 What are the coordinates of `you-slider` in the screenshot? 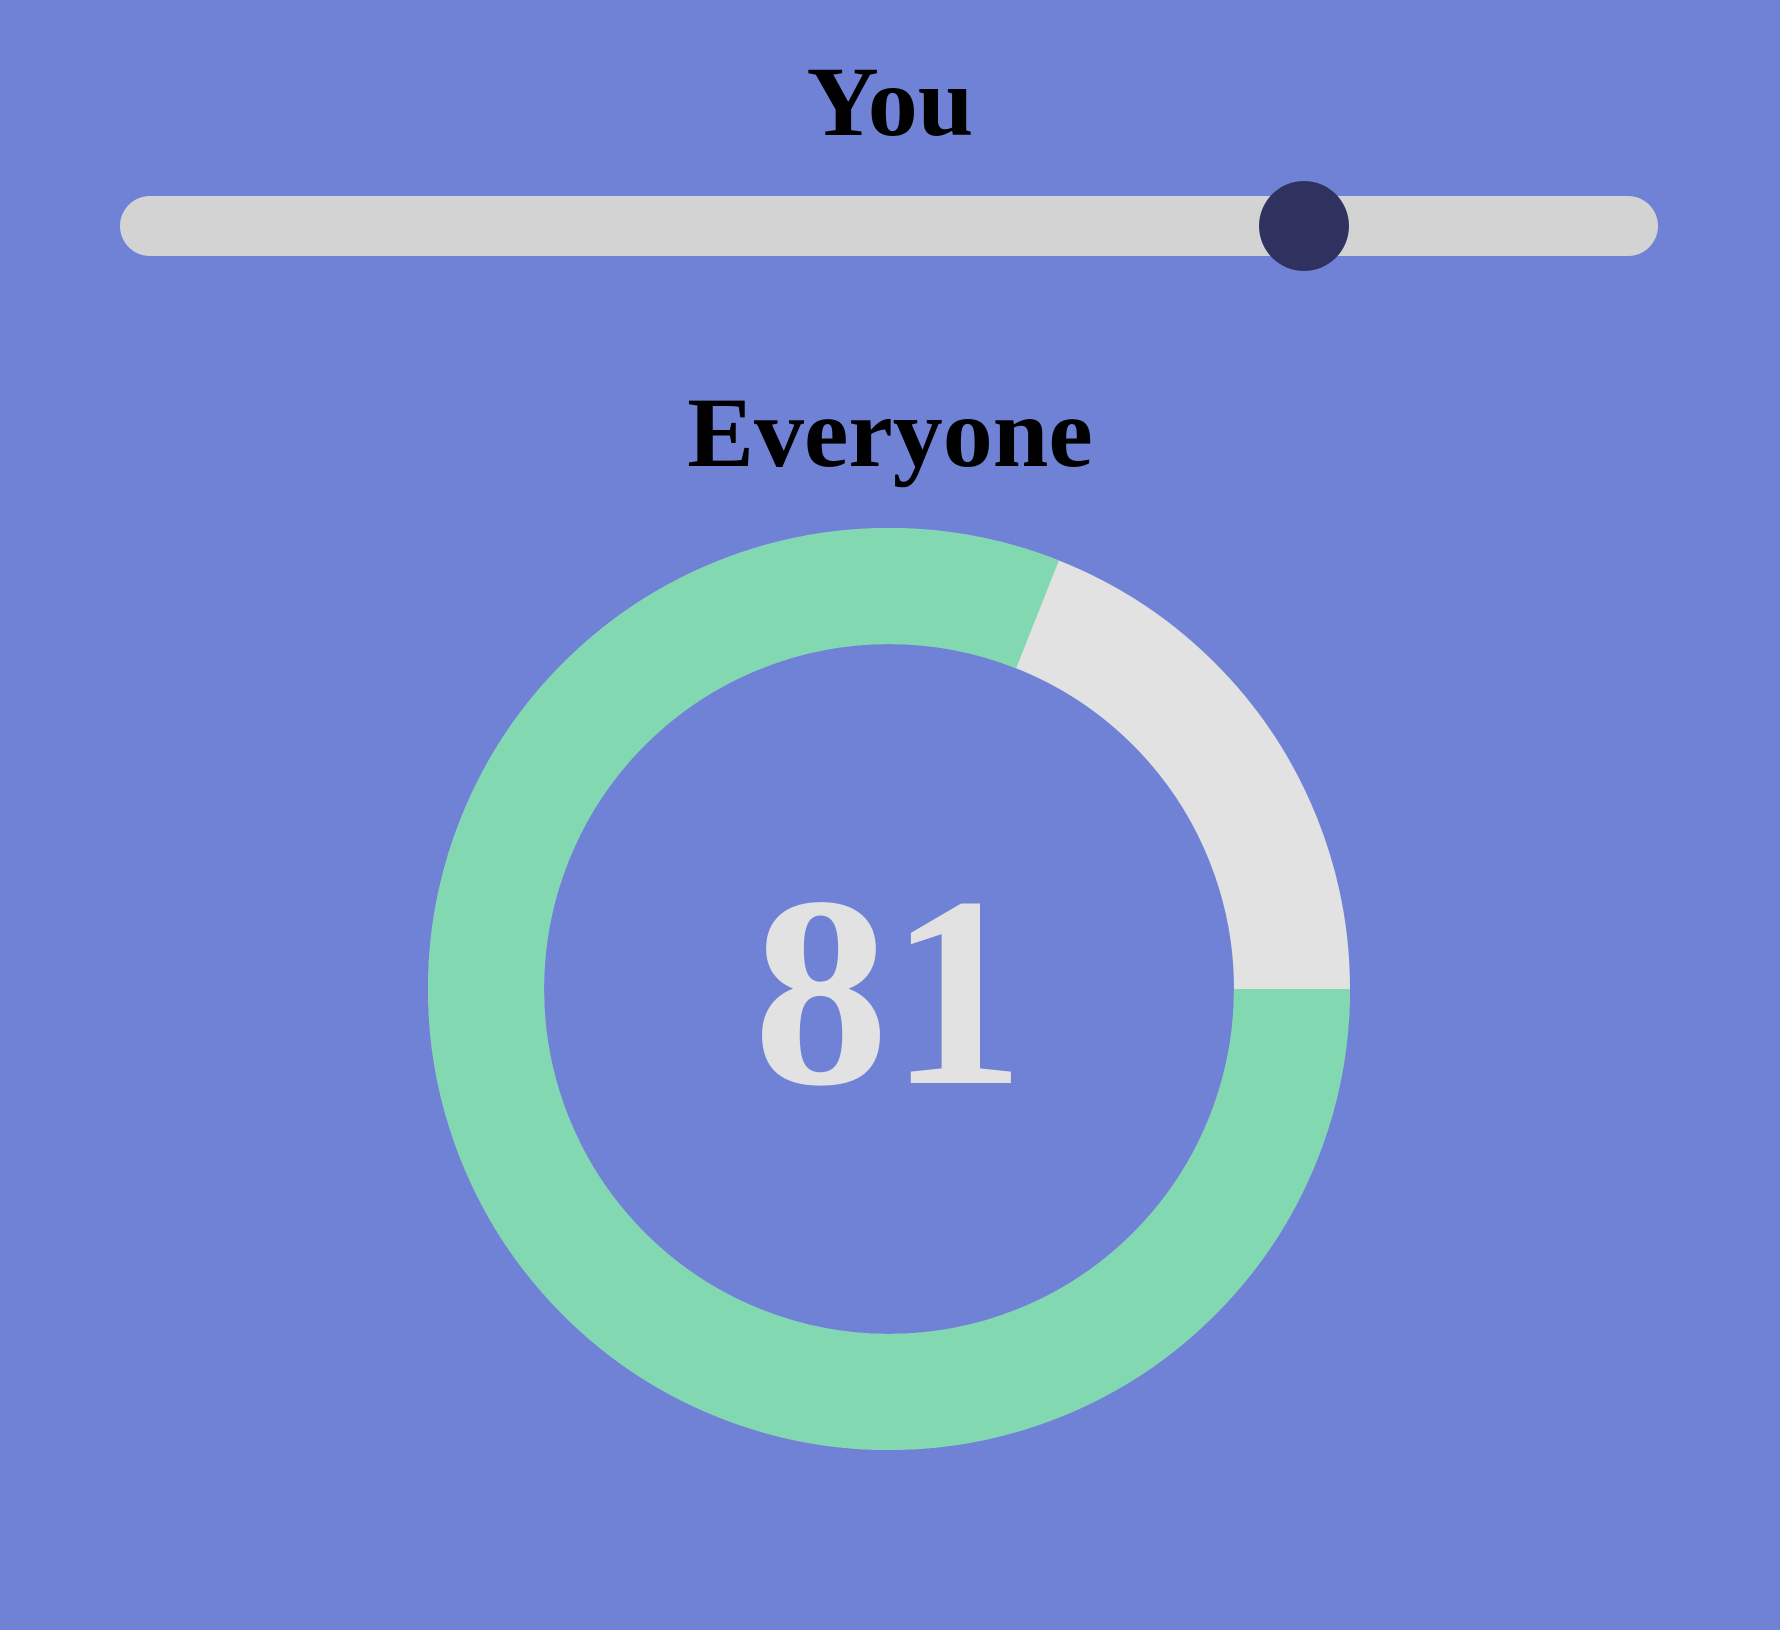 It's located at (889, 226).